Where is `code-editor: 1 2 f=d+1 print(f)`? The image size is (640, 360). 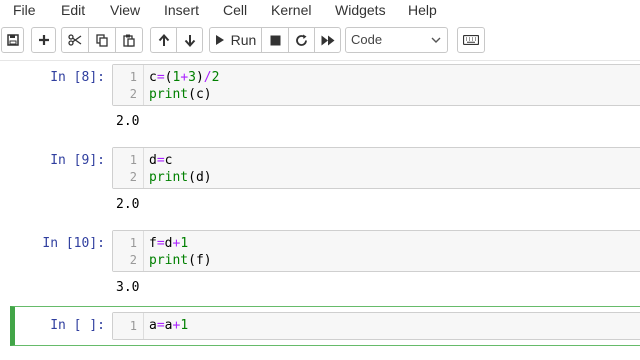 code-editor: 1 2 f=d+1 print(f) is located at coordinates (376, 251).